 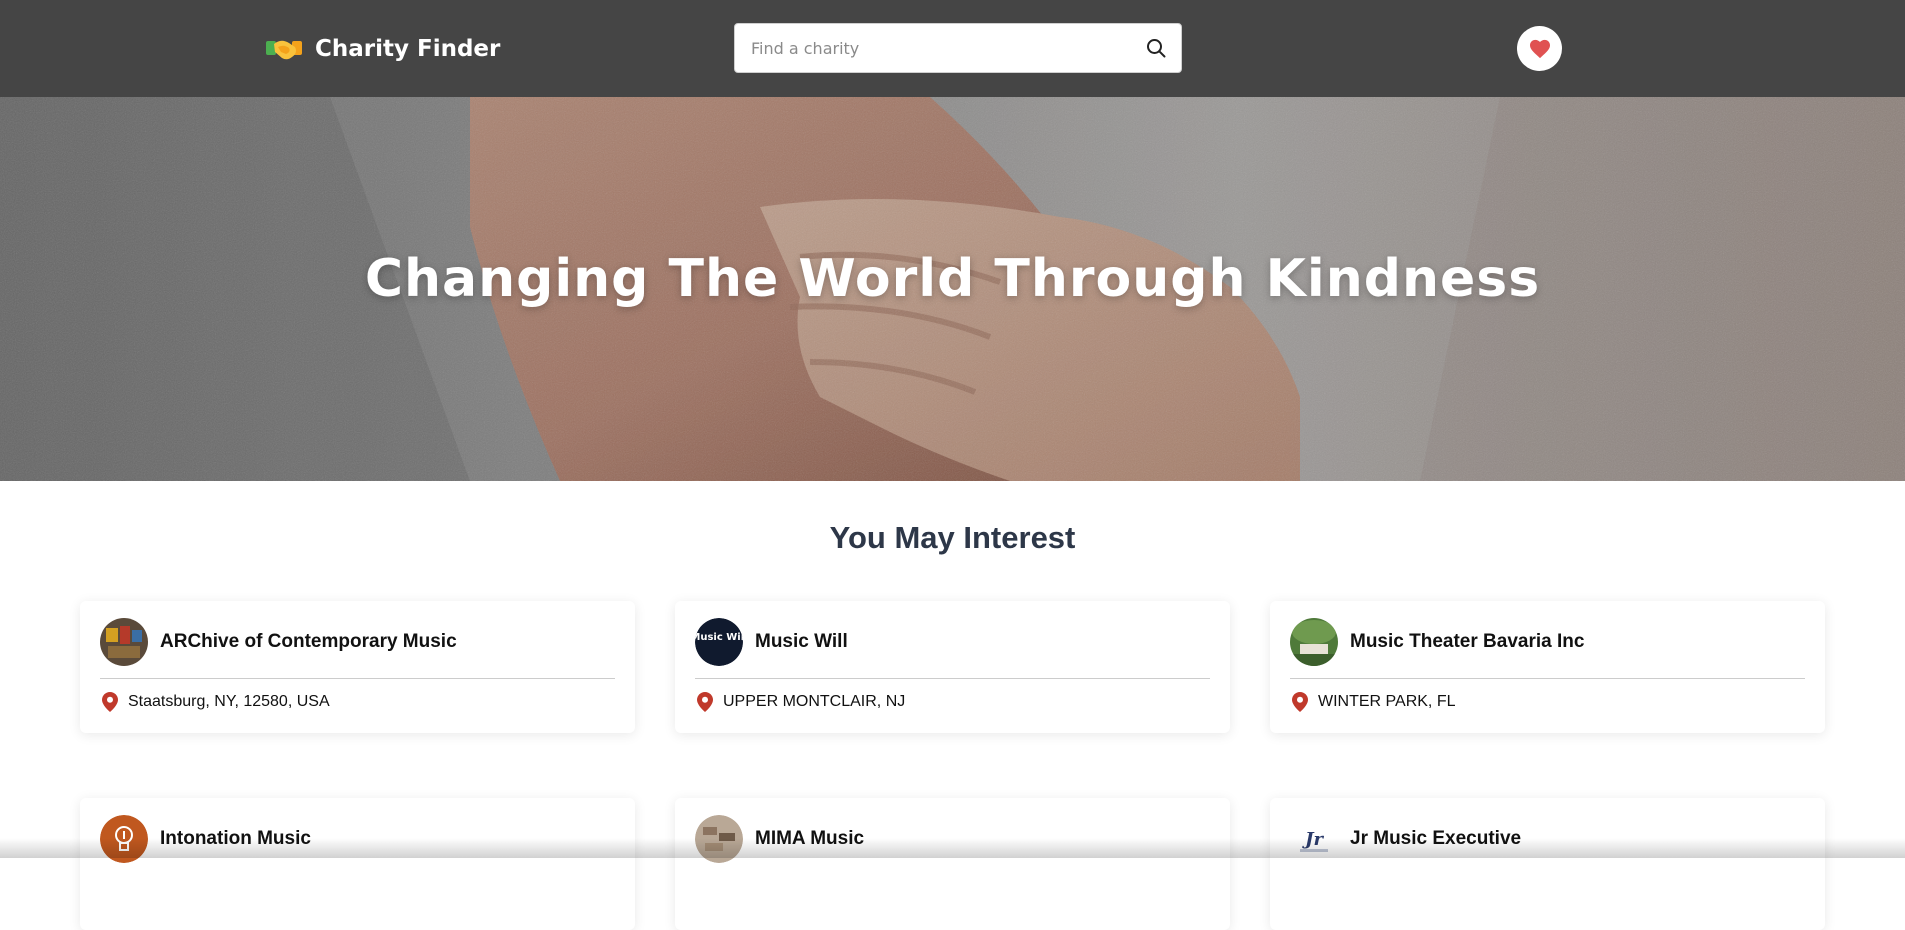 What do you see at coordinates (952, 279) in the screenshot?
I see `hero-title: Changing The World Through Kindness` at bounding box center [952, 279].